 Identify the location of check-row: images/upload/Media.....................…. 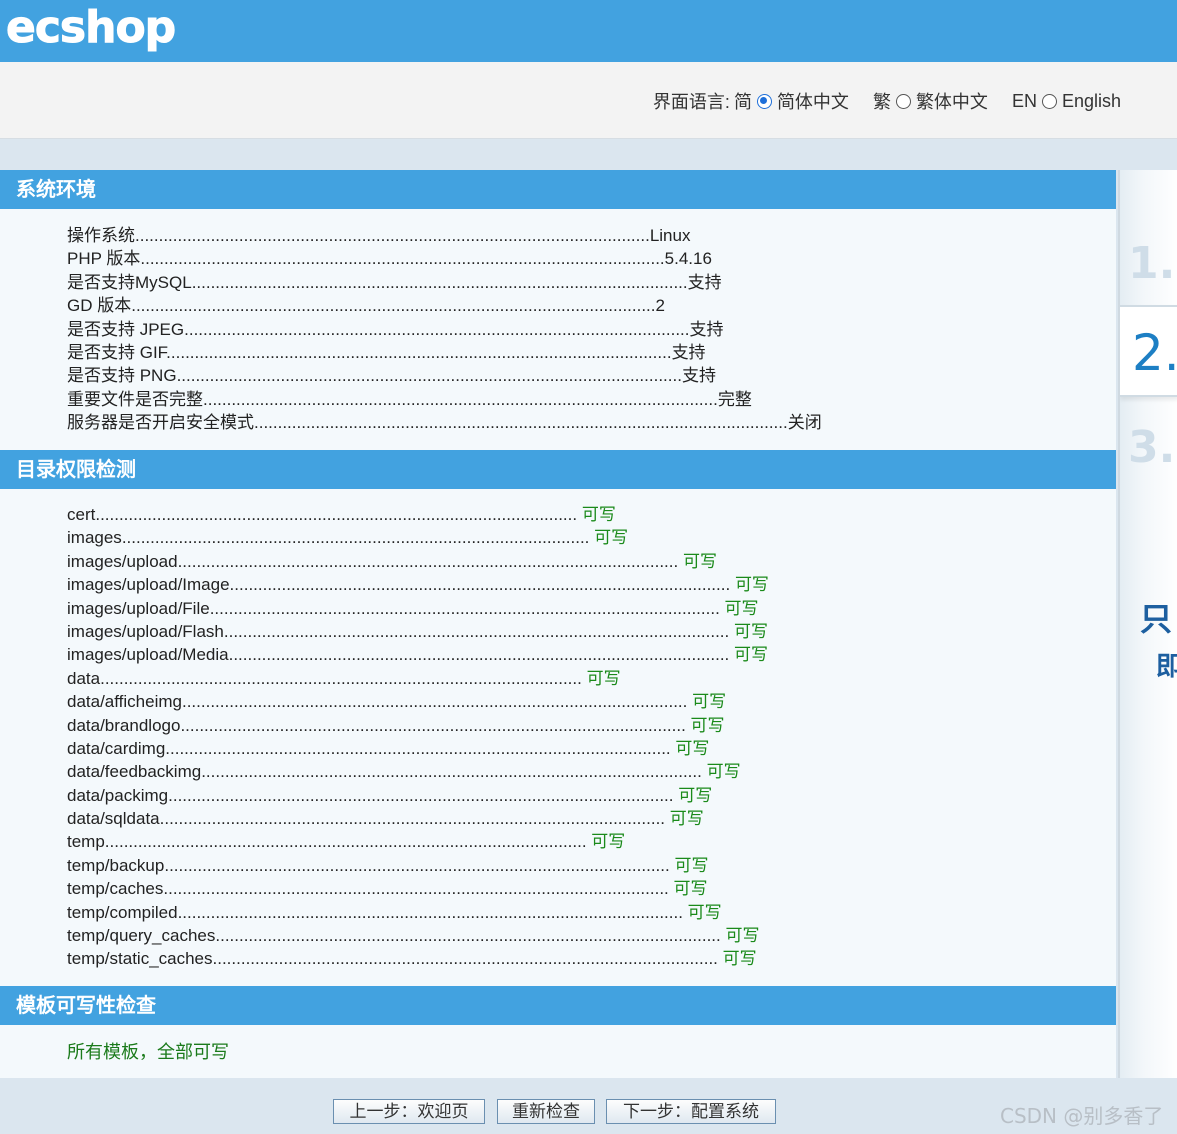
(418, 654).